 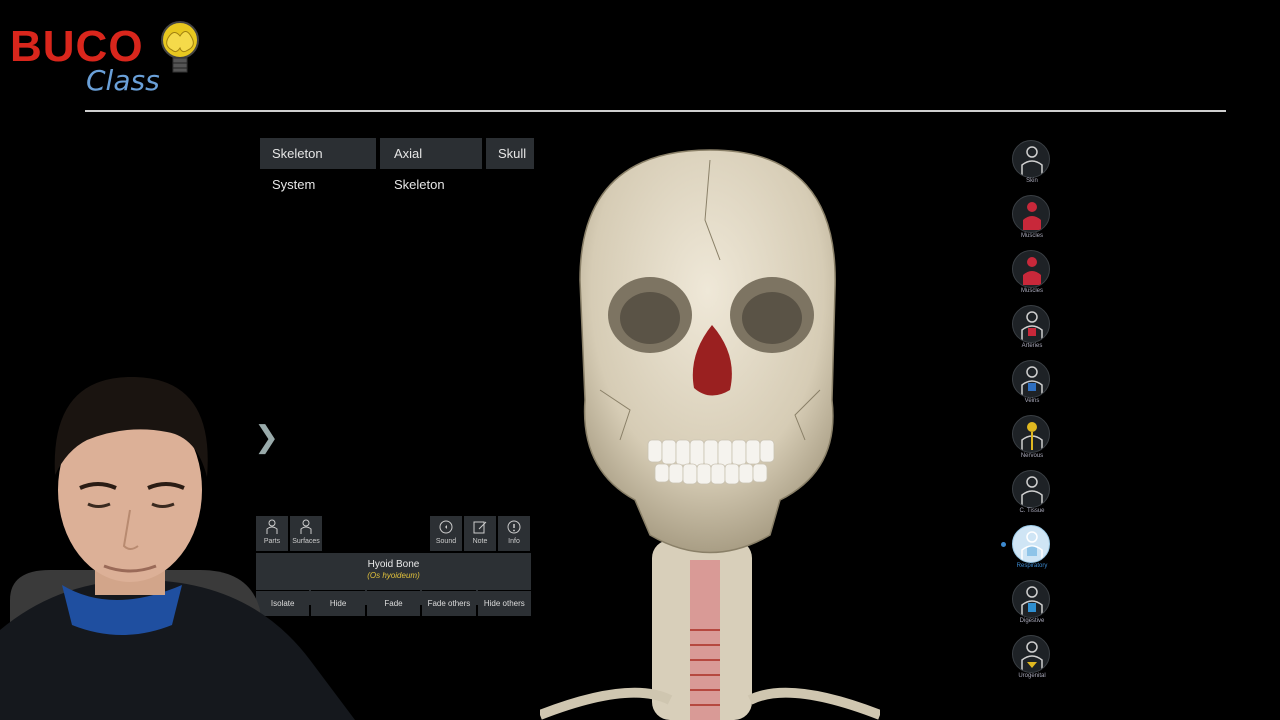 I want to click on system-arteries: Arteries, so click(x=1032, y=330).